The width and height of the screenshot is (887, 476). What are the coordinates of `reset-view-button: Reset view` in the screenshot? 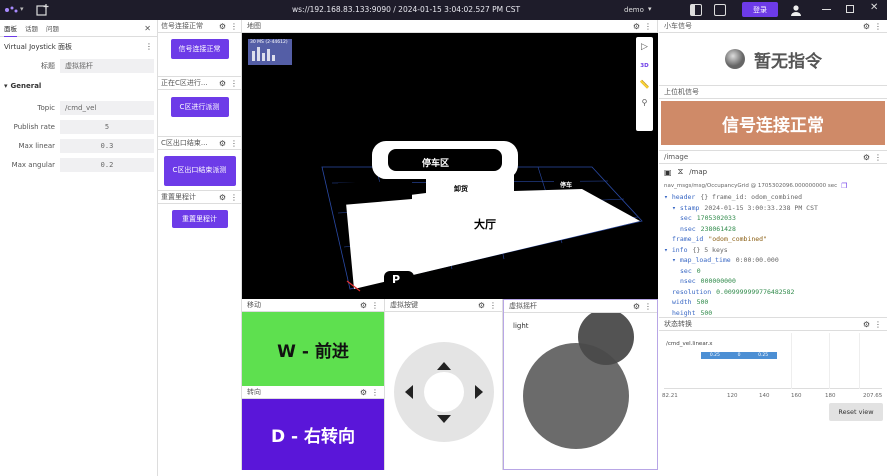 It's located at (856, 412).